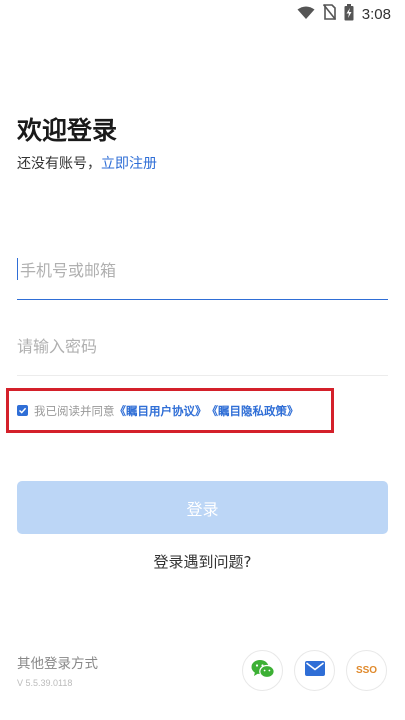  Describe the element at coordinates (349, 14) in the screenshot. I see `battery-charging-icon` at that location.